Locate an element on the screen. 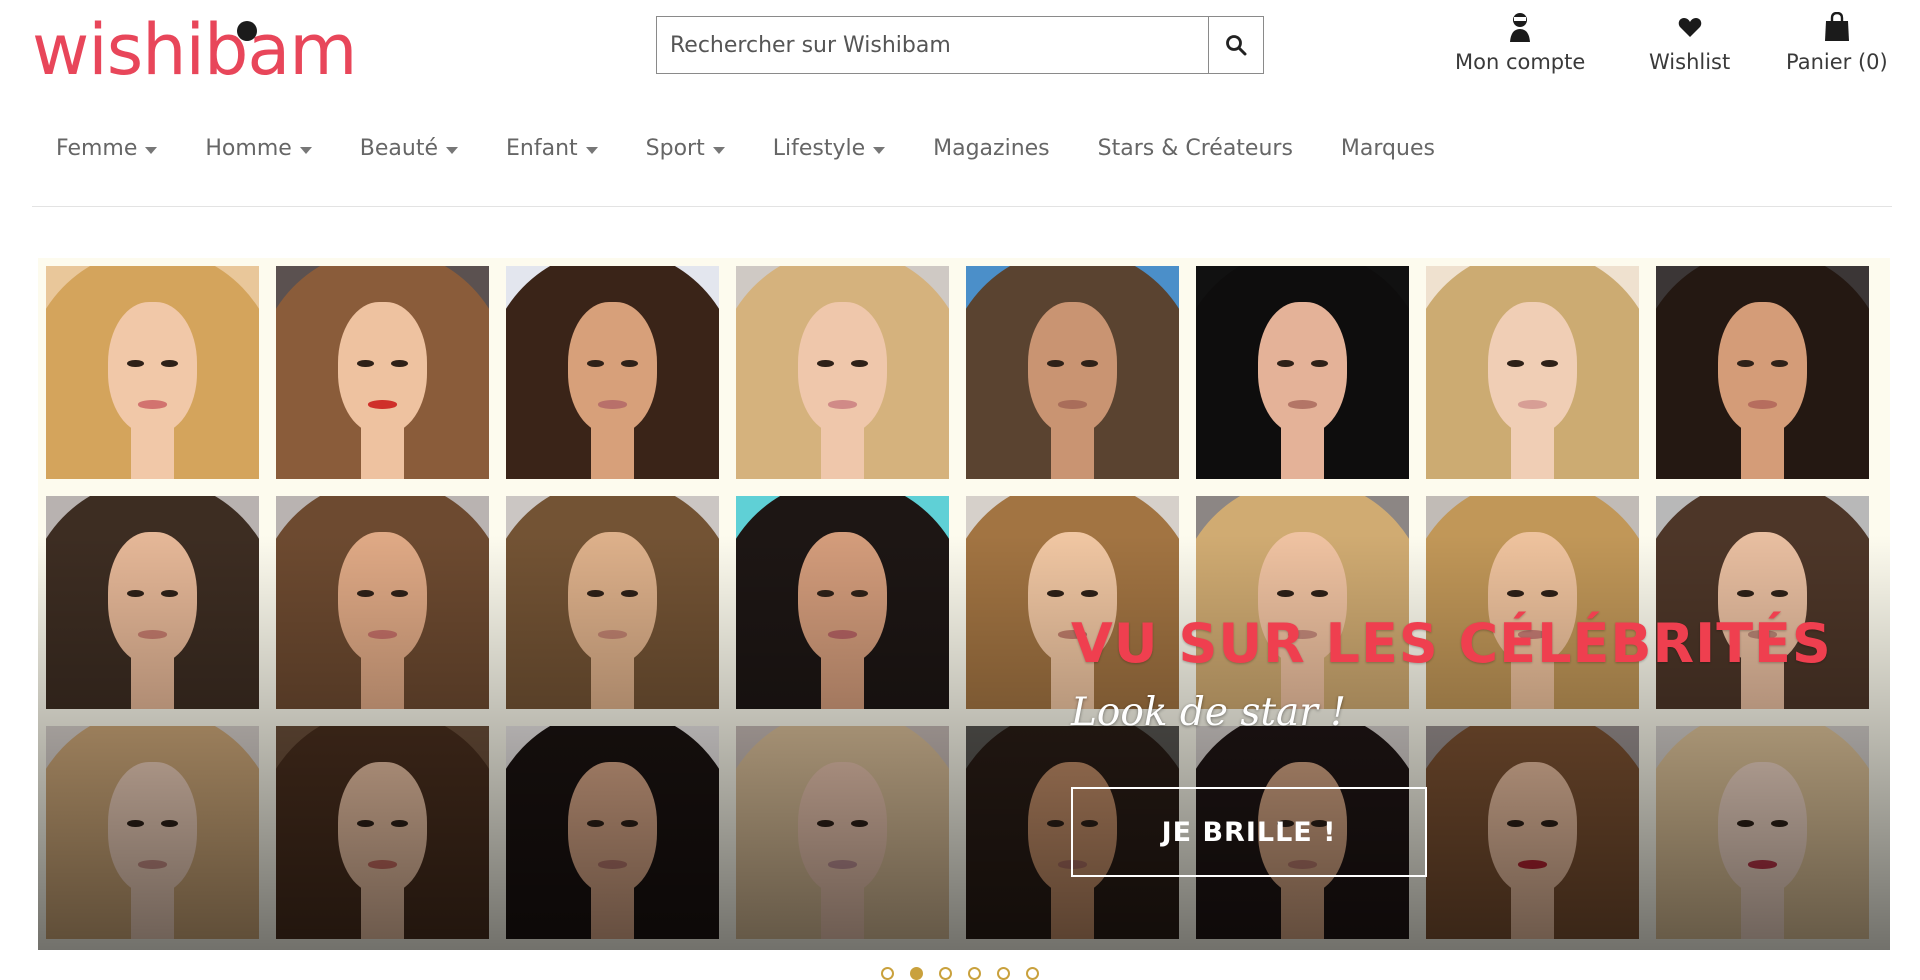 Image resolution: width=1920 pixels, height=980 pixels. nav-item-magazines: Magazines is located at coordinates (991, 148).